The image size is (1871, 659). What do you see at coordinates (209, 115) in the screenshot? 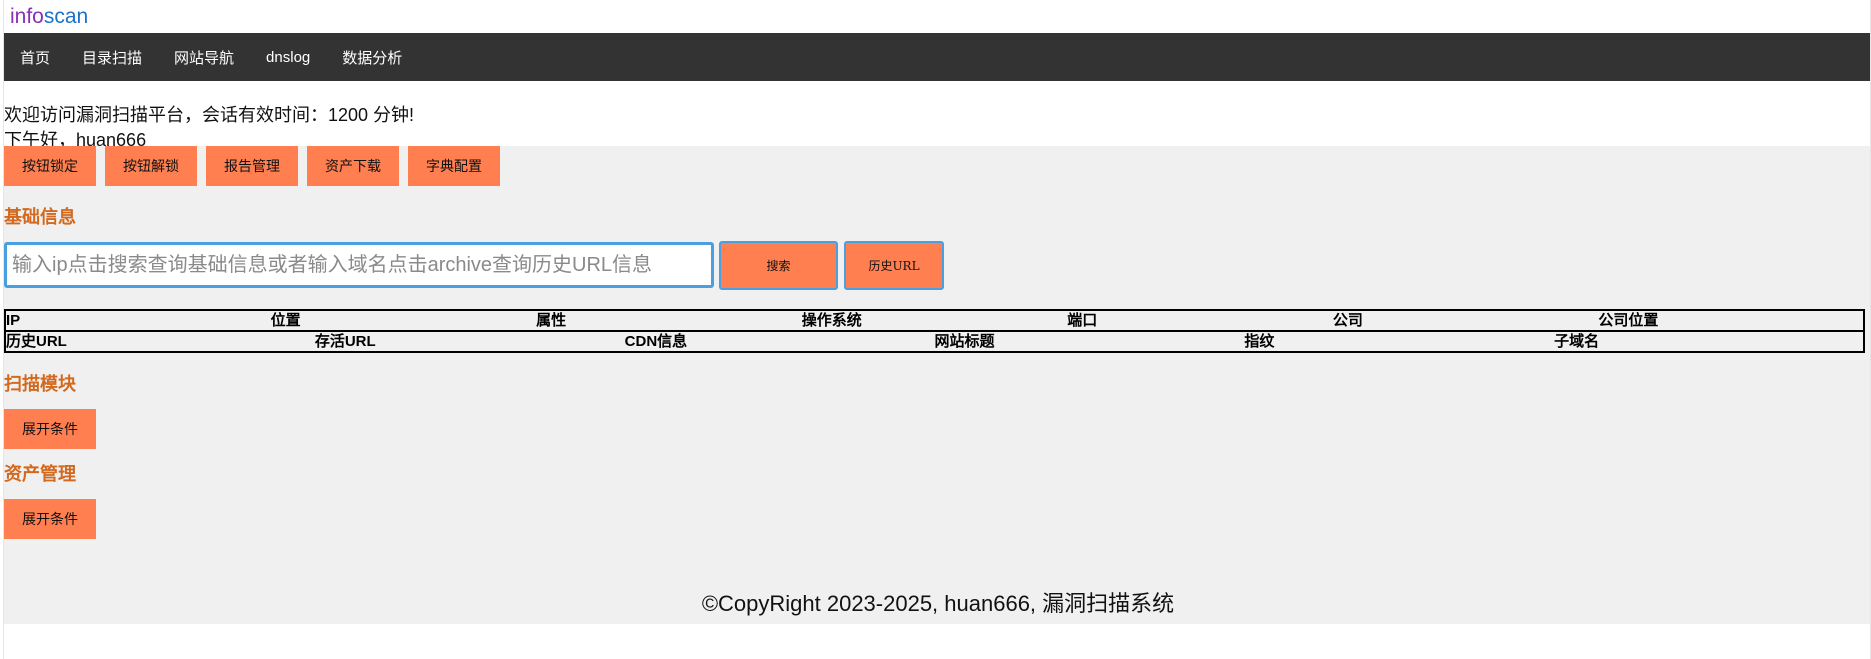
I see `welcome-message: 欢迎访问漏洞扫描平台，会话有效时间：1200 分钟!` at bounding box center [209, 115].